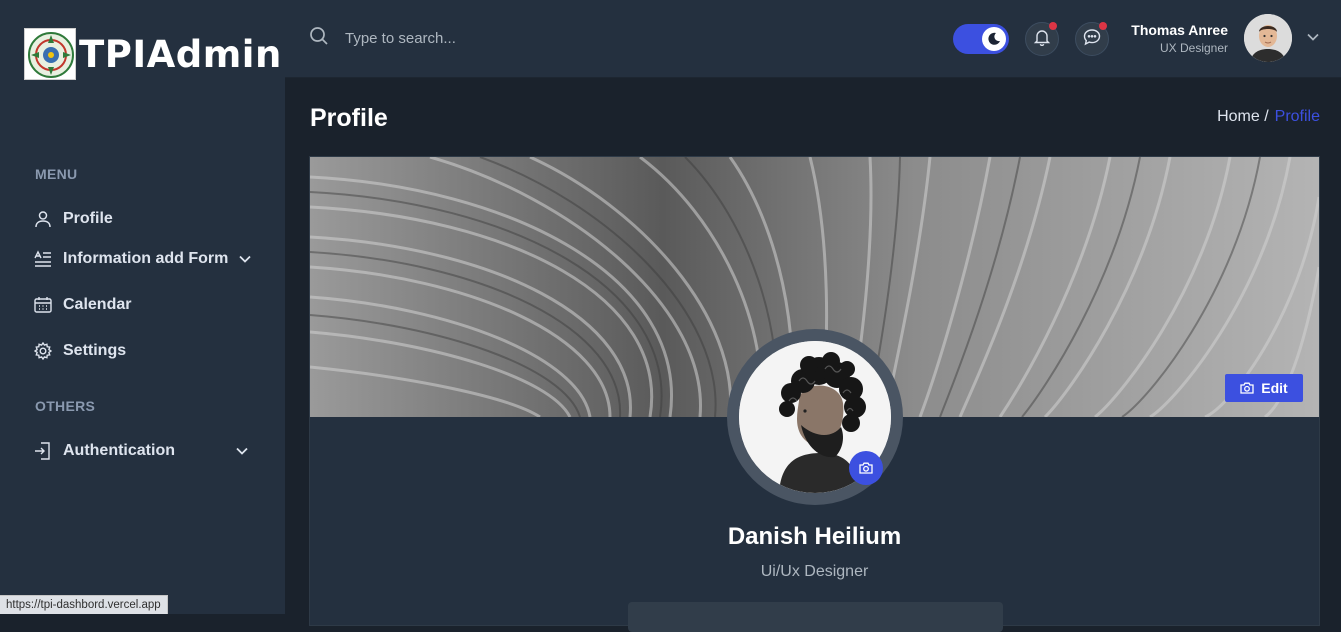 The height and width of the screenshot is (632, 1341). What do you see at coordinates (97, 304) in the screenshot?
I see `sidebar-item-label: Calendar` at bounding box center [97, 304].